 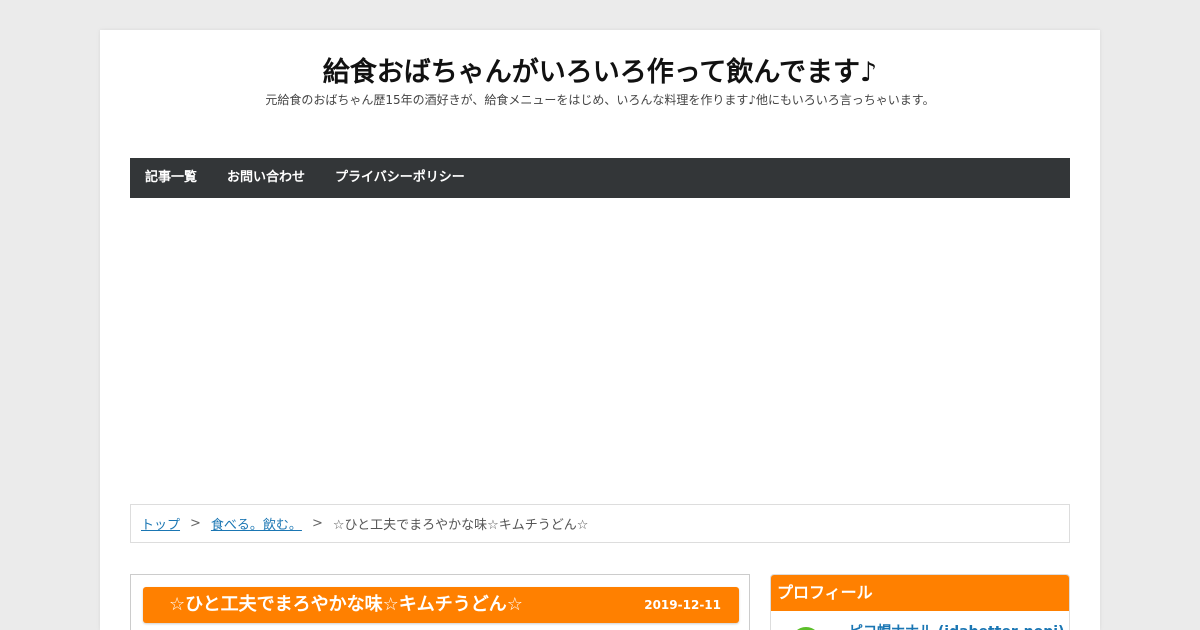 What do you see at coordinates (600, 69) in the screenshot?
I see `site-title: 給食おばちゃんがいろいろ作って飲んでます♪` at bounding box center [600, 69].